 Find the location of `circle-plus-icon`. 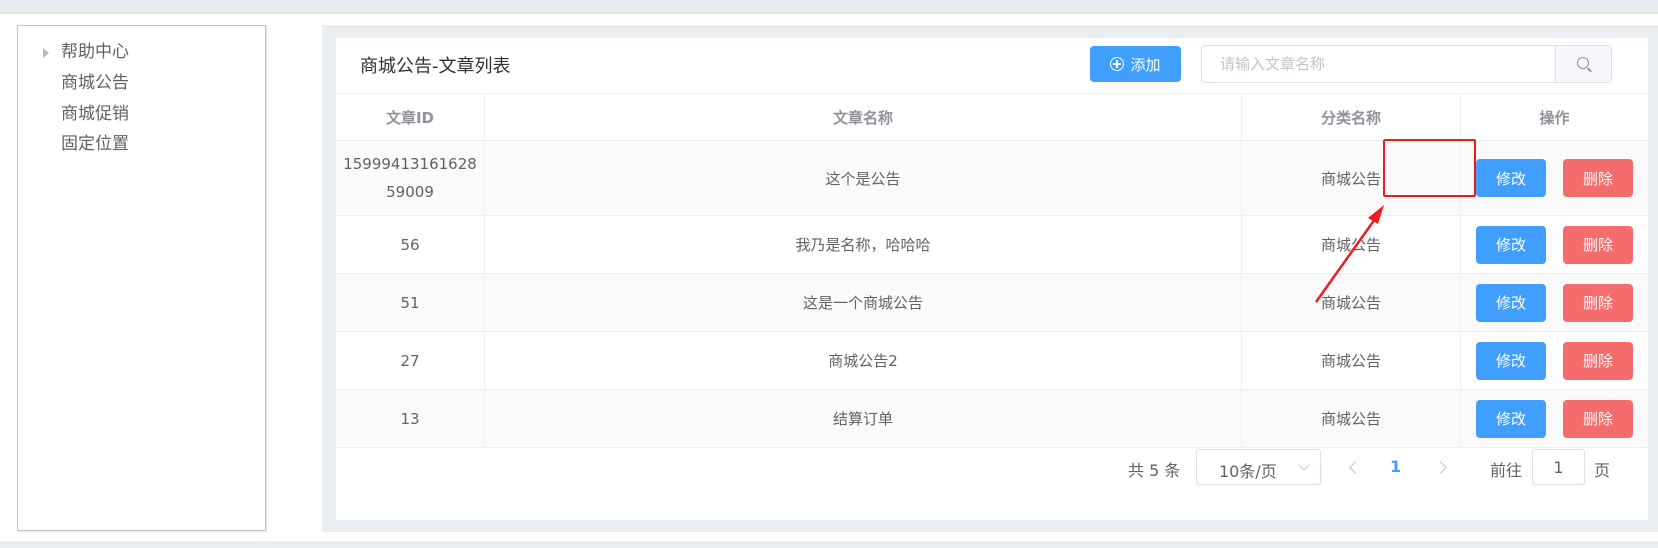

circle-plus-icon is located at coordinates (1117, 64).